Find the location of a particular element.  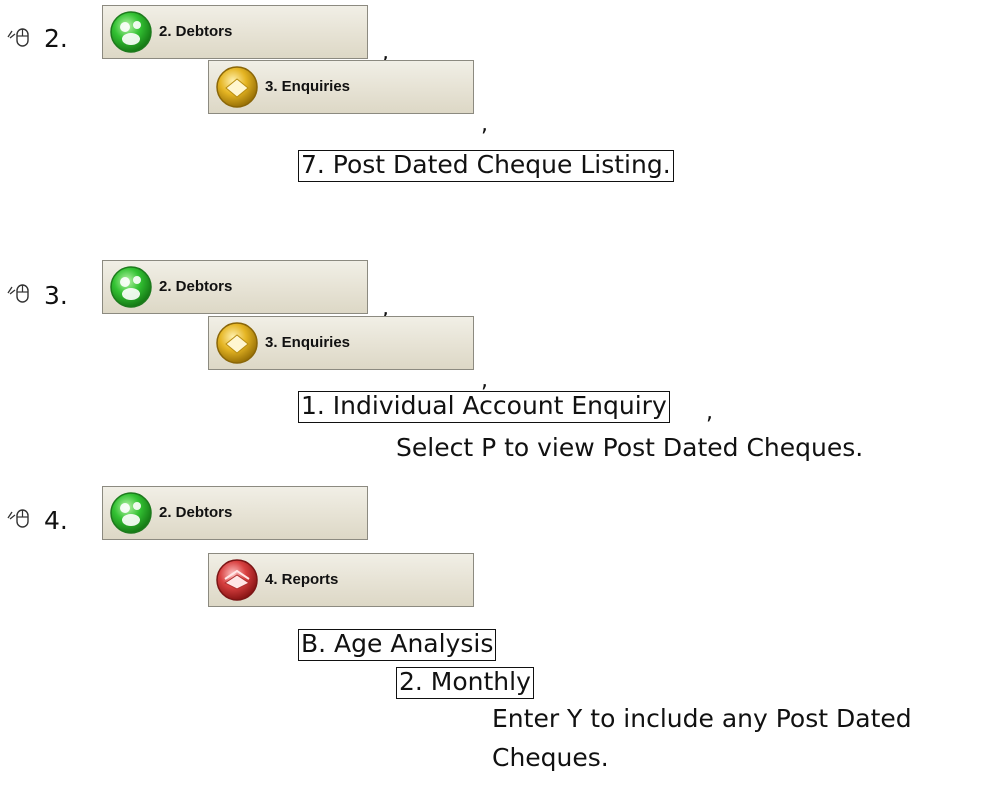

step-number: 2. is located at coordinates (56, 38).